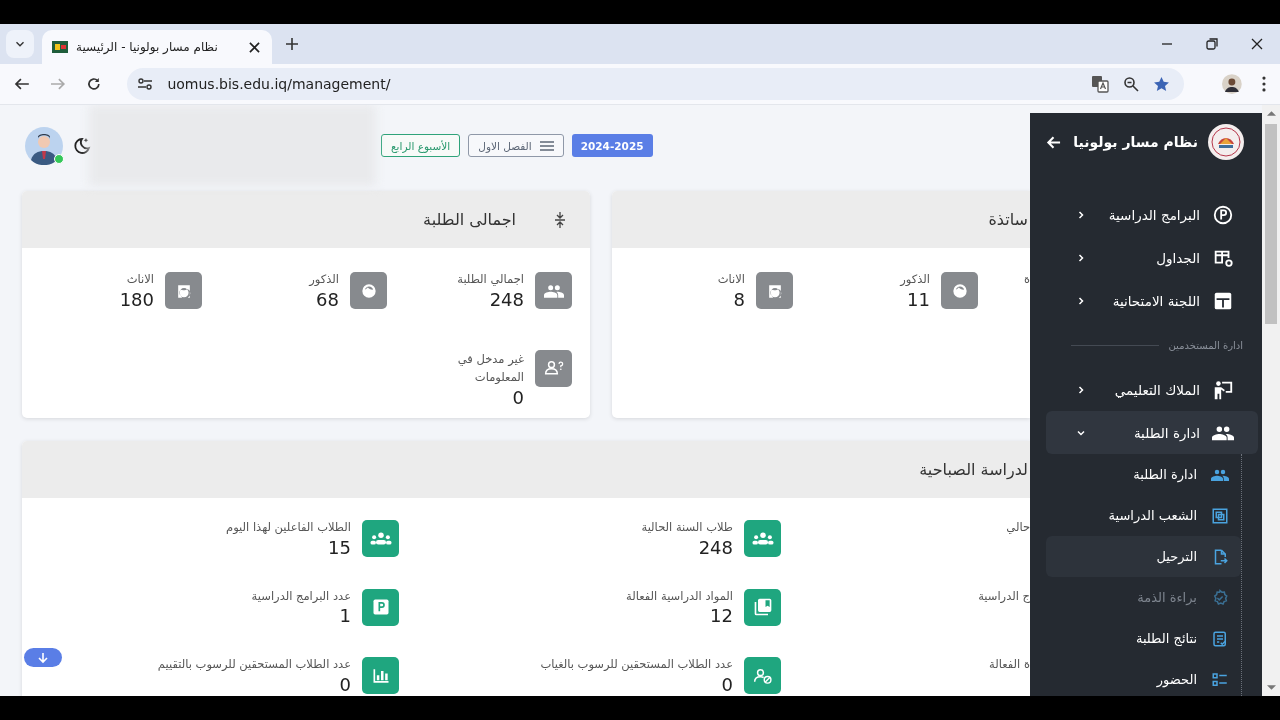  Describe the element at coordinates (1152, 300) in the screenshot. I see `sidebar-item: اللجنة الامتحانية` at that location.